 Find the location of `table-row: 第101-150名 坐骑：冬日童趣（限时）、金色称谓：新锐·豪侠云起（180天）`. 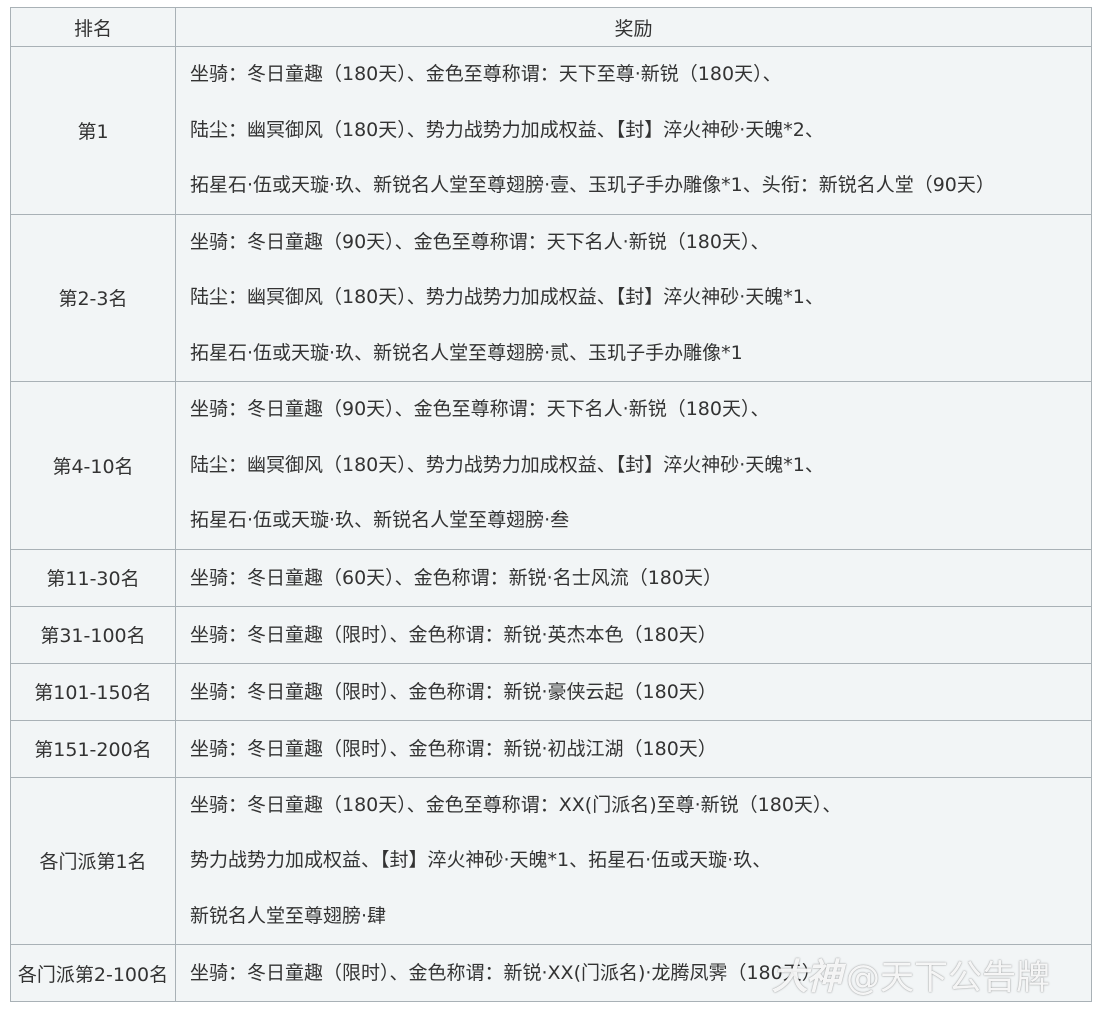

table-row: 第101-150名 坐骑：冬日童趣（限时）、金色称谓：新锐·豪侠云起（180天） is located at coordinates (551, 691).